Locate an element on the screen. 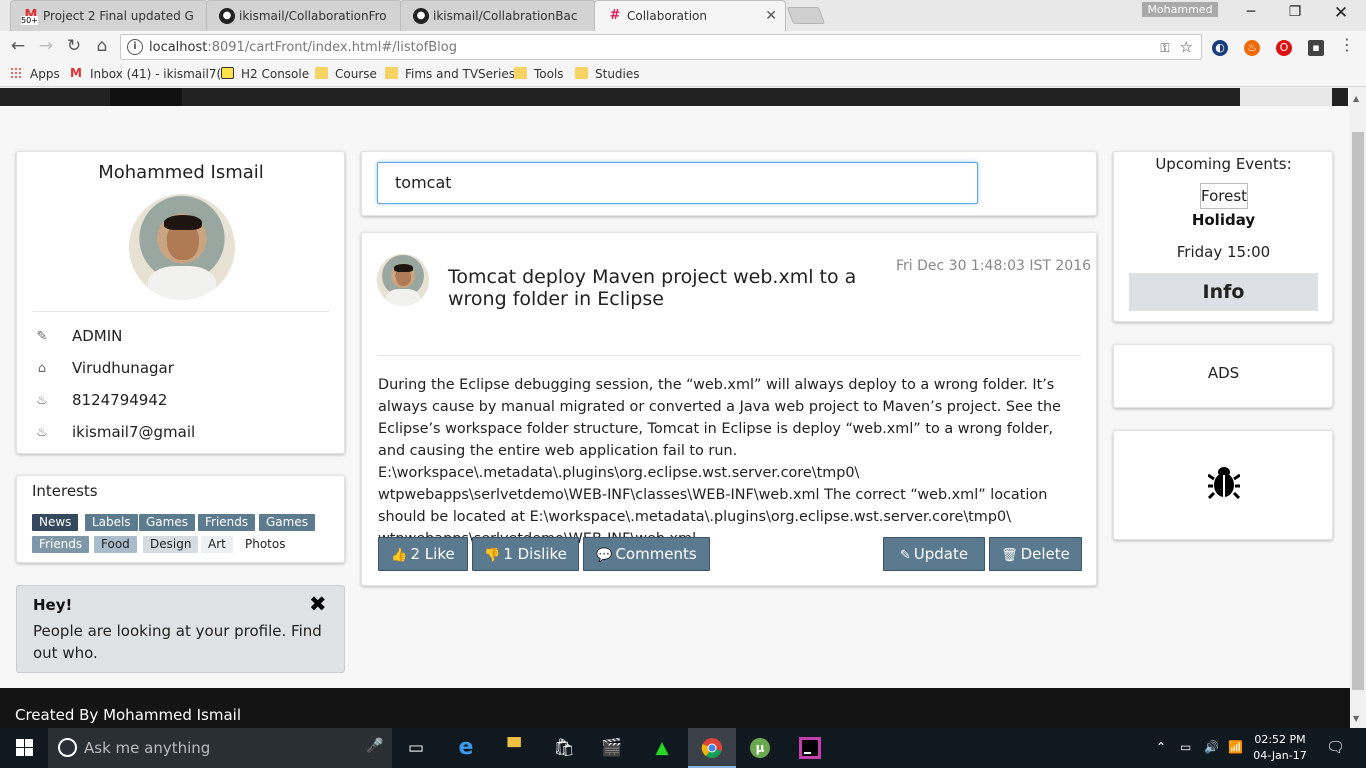 This screenshot has width=1366, height=768. menu-extension-icon: ▪ is located at coordinates (1316, 48).